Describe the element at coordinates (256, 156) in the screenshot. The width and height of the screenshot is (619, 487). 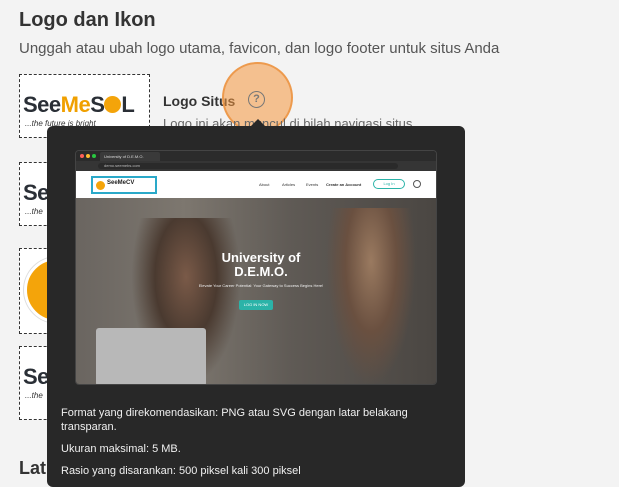
I see `browser-tab-bar: University of D.E.M.O.` at that location.